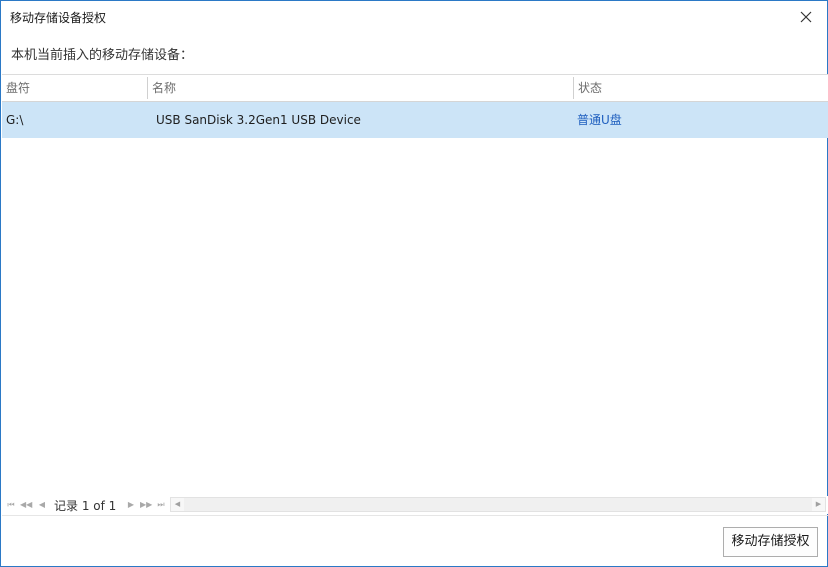  I want to click on horizontal-scrollbar: ◀ ▶, so click(498, 504).